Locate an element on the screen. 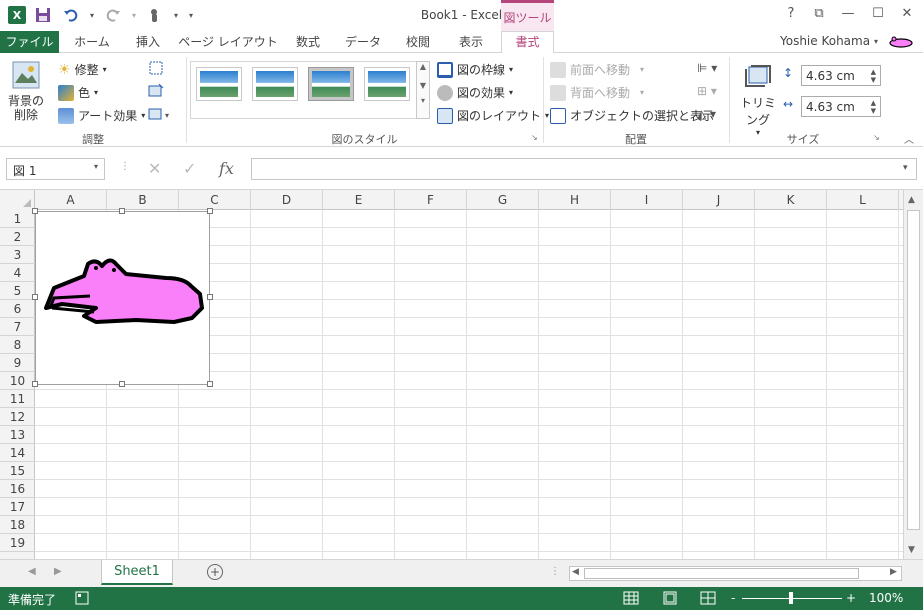 This screenshot has height=610, width=923. page-layout-view-icon is located at coordinates (670, 599).